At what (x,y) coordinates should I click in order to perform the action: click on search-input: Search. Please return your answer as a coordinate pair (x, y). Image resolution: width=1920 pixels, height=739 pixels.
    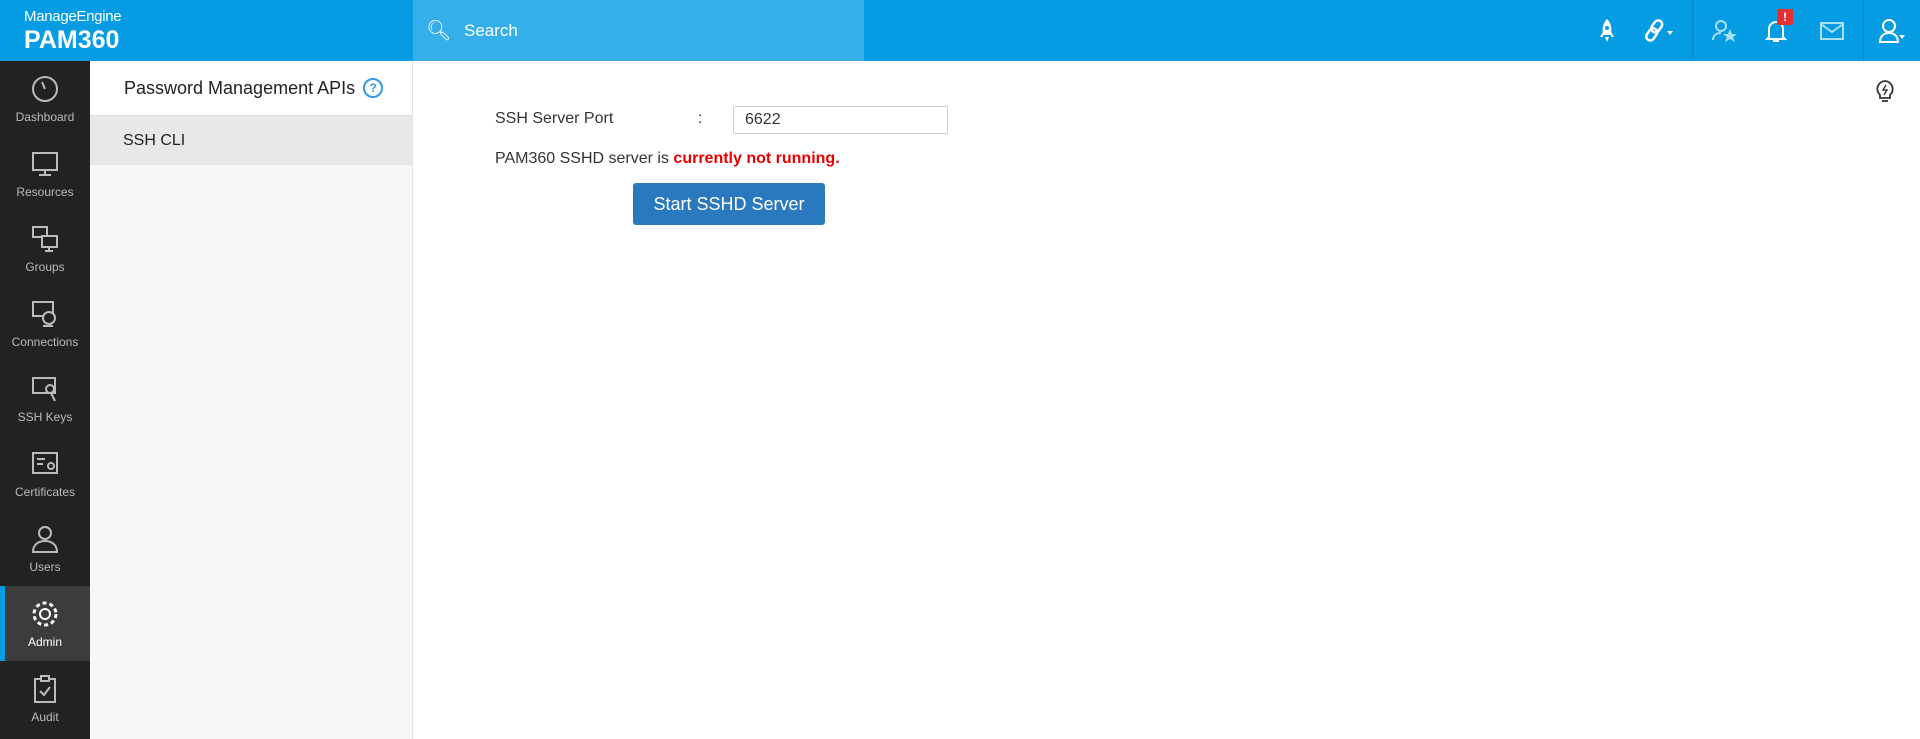
    Looking at the image, I should click on (491, 31).